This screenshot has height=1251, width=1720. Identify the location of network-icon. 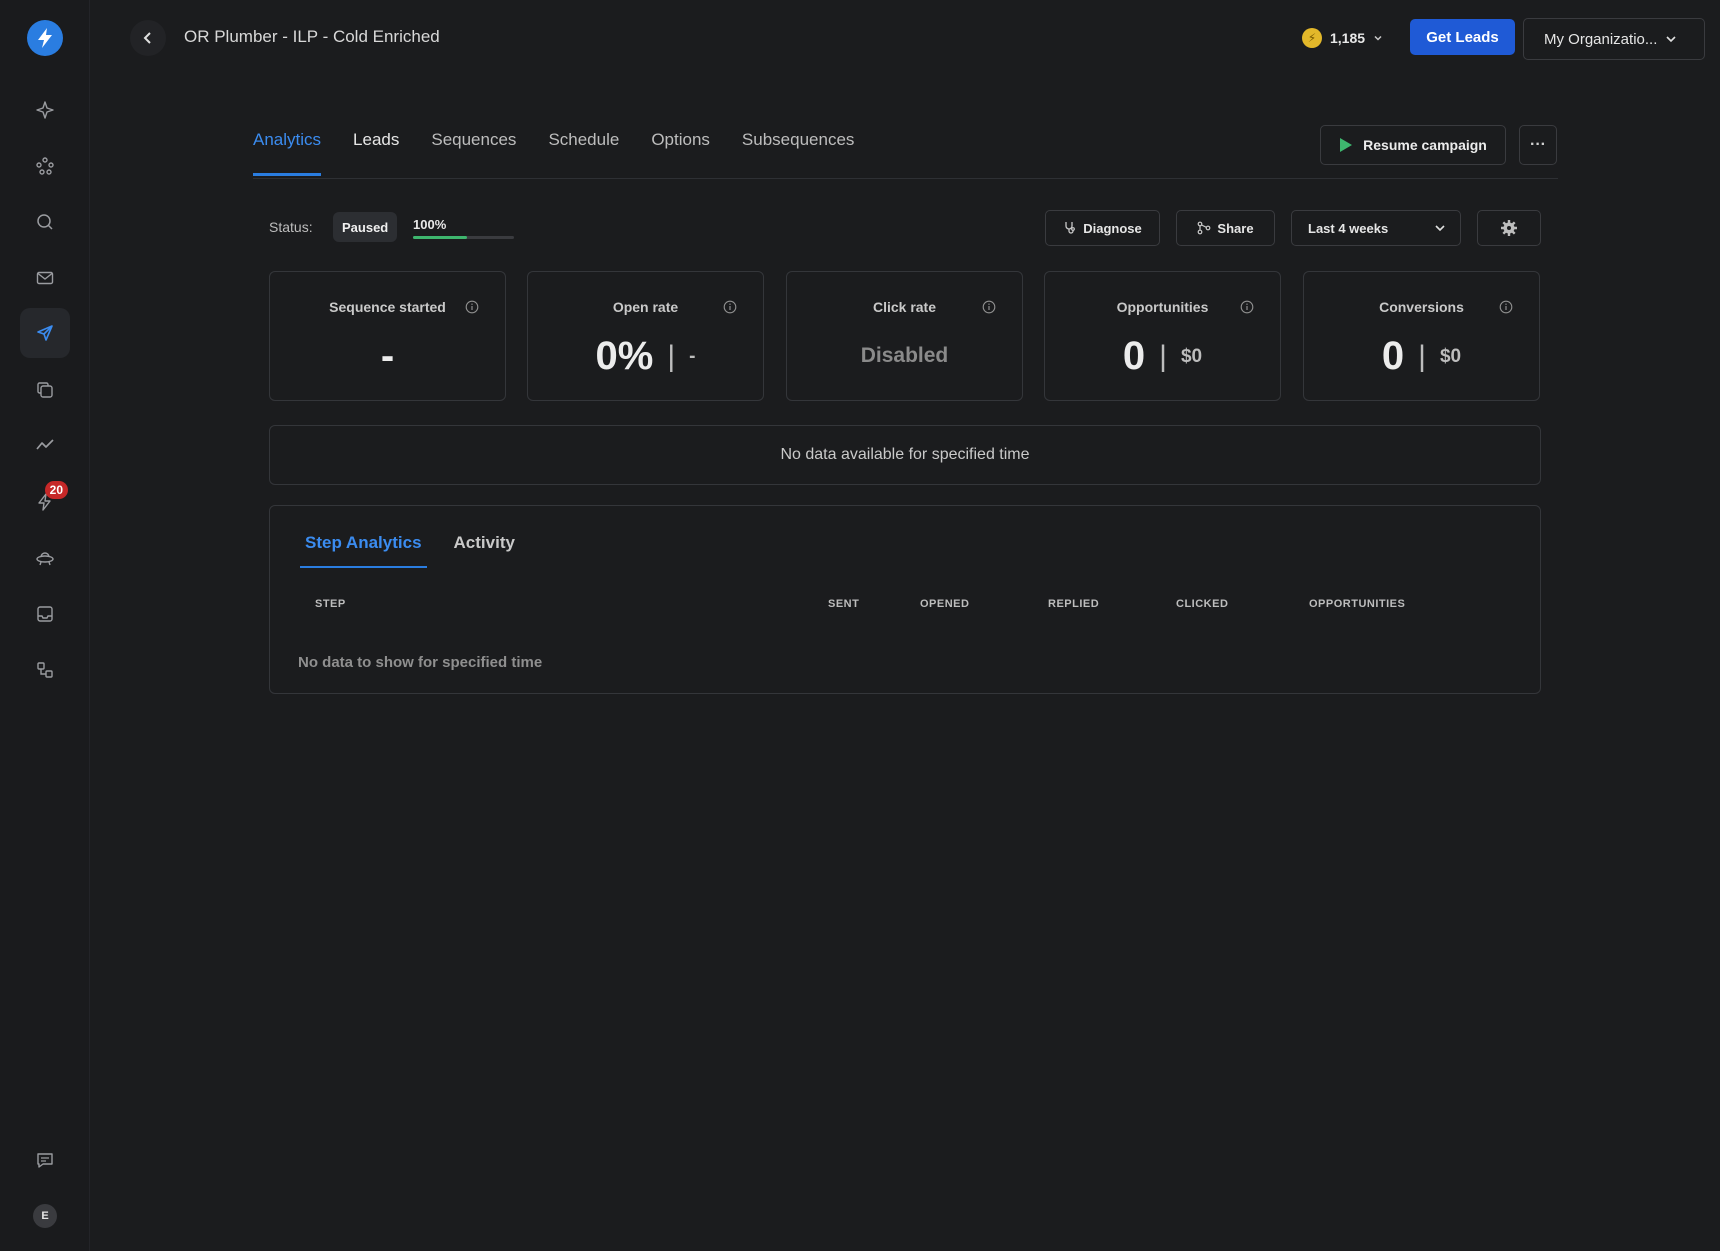
(45, 166).